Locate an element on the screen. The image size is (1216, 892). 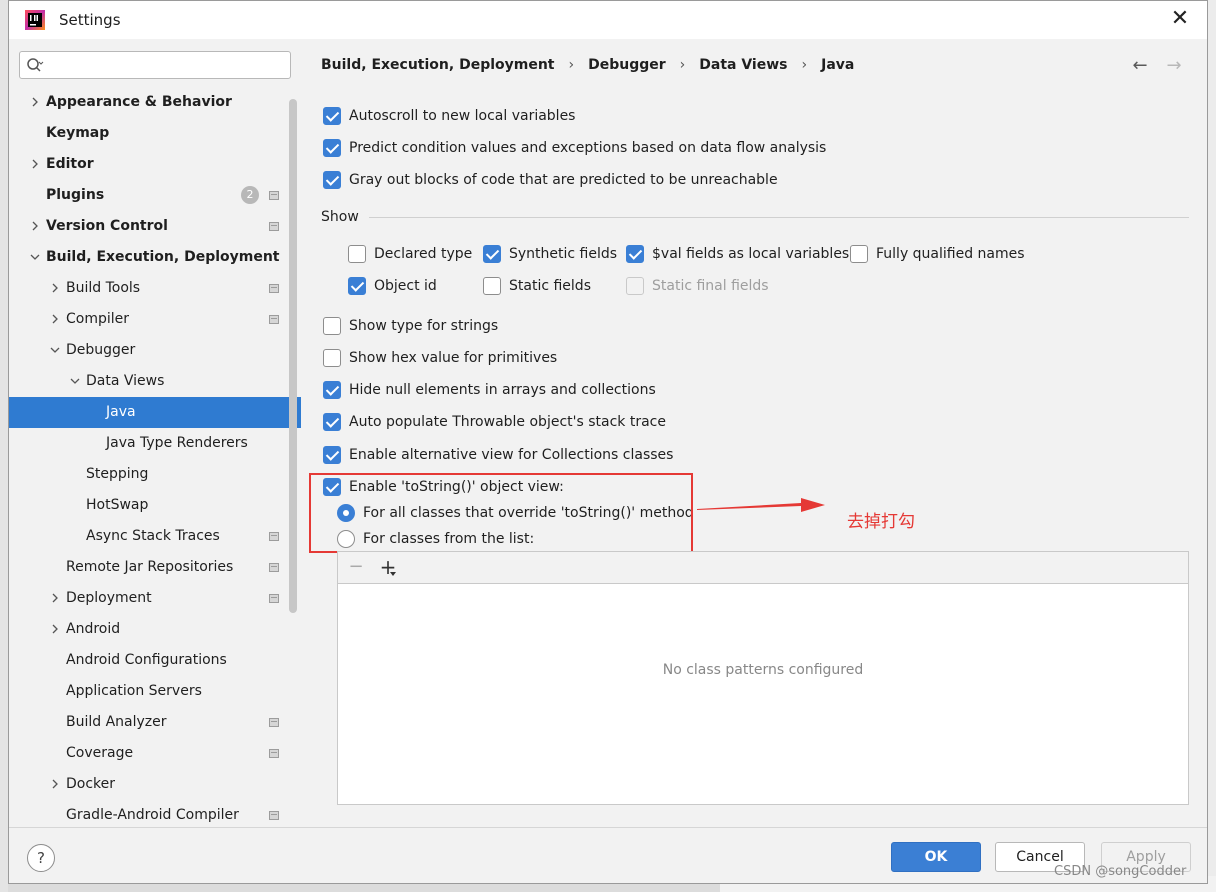
add-icon: + is located at coordinates (388, 567).